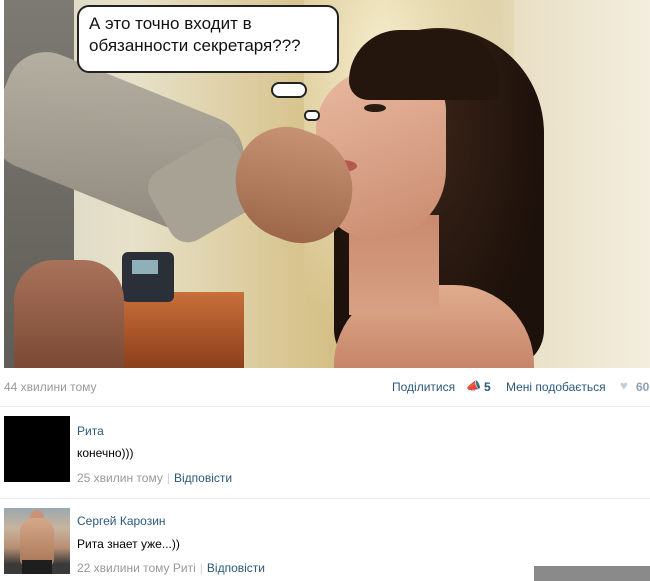 The height and width of the screenshot is (581, 650). Describe the element at coordinates (90, 431) in the screenshot. I see `comment-author: Рита` at that location.